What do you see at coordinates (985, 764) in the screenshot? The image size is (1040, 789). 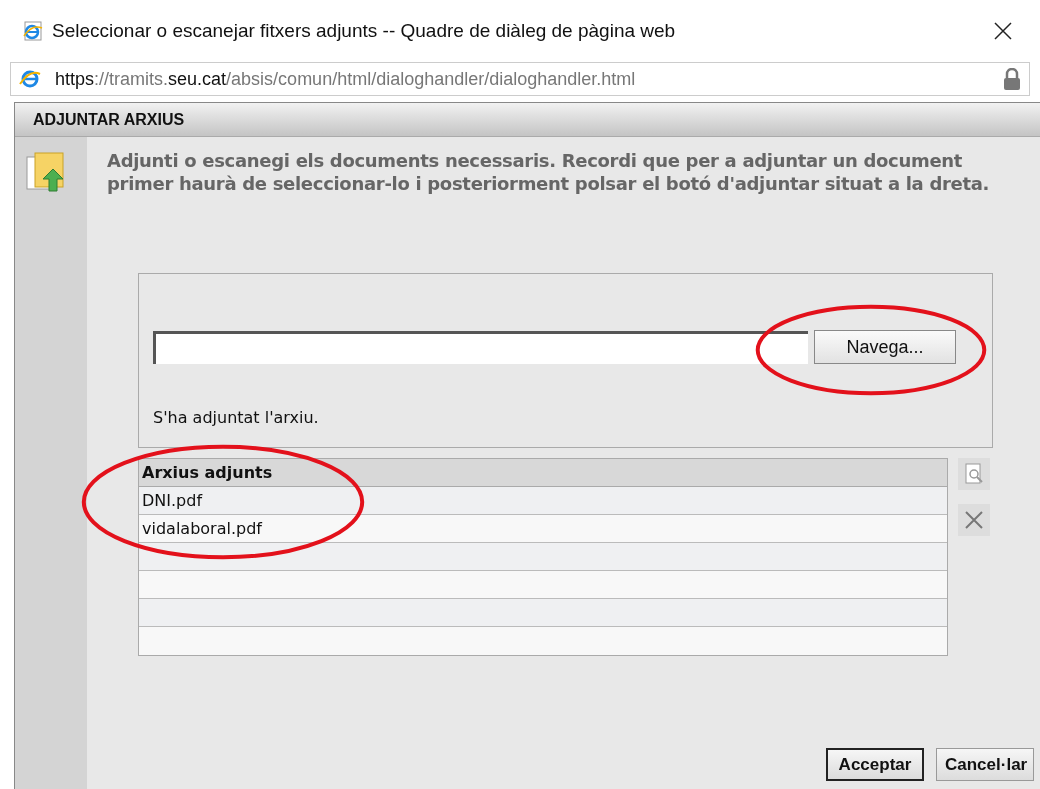 I see `dialog-button: Cancel·lar` at bounding box center [985, 764].